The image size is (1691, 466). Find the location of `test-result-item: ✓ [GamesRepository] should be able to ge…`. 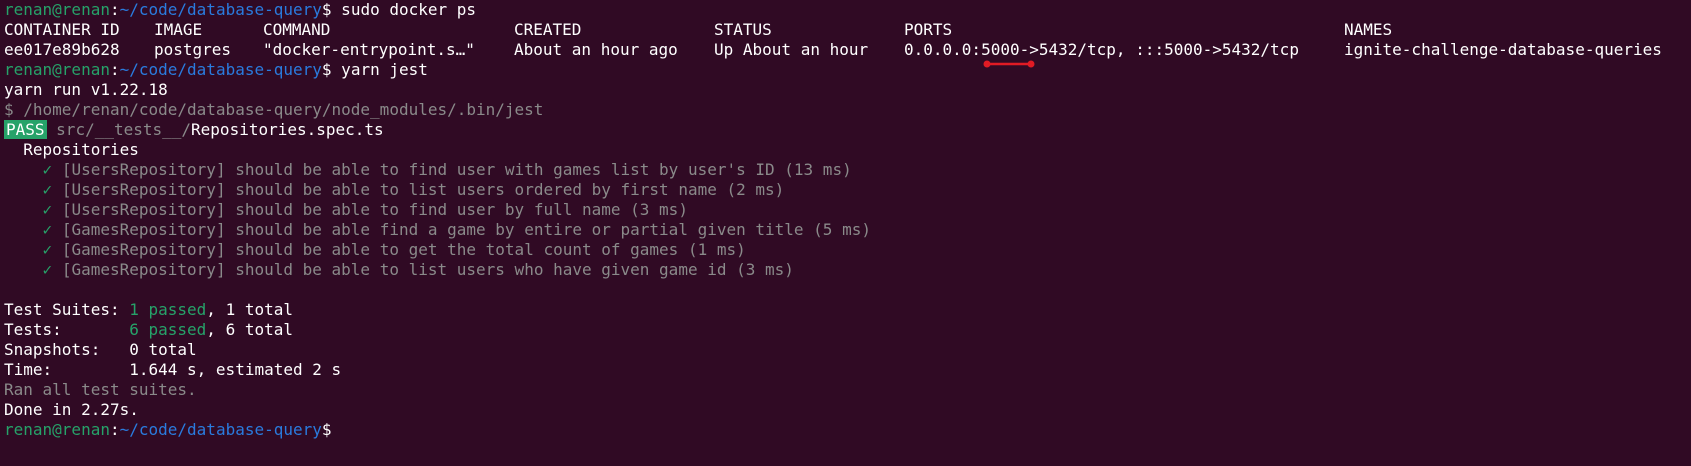

test-result-item: ✓ [GamesRepository] should be able to ge… is located at coordinates (847, 250).